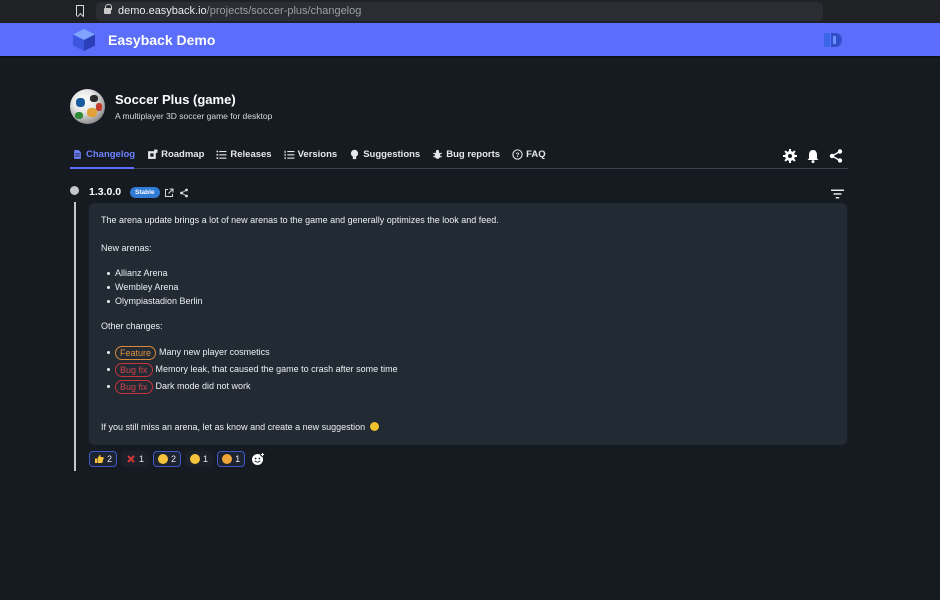 The image size is (940, 600). Describe the element at coordinates (392, 154) in the screenshot. I see `tab-label: Suggestions` at that location.